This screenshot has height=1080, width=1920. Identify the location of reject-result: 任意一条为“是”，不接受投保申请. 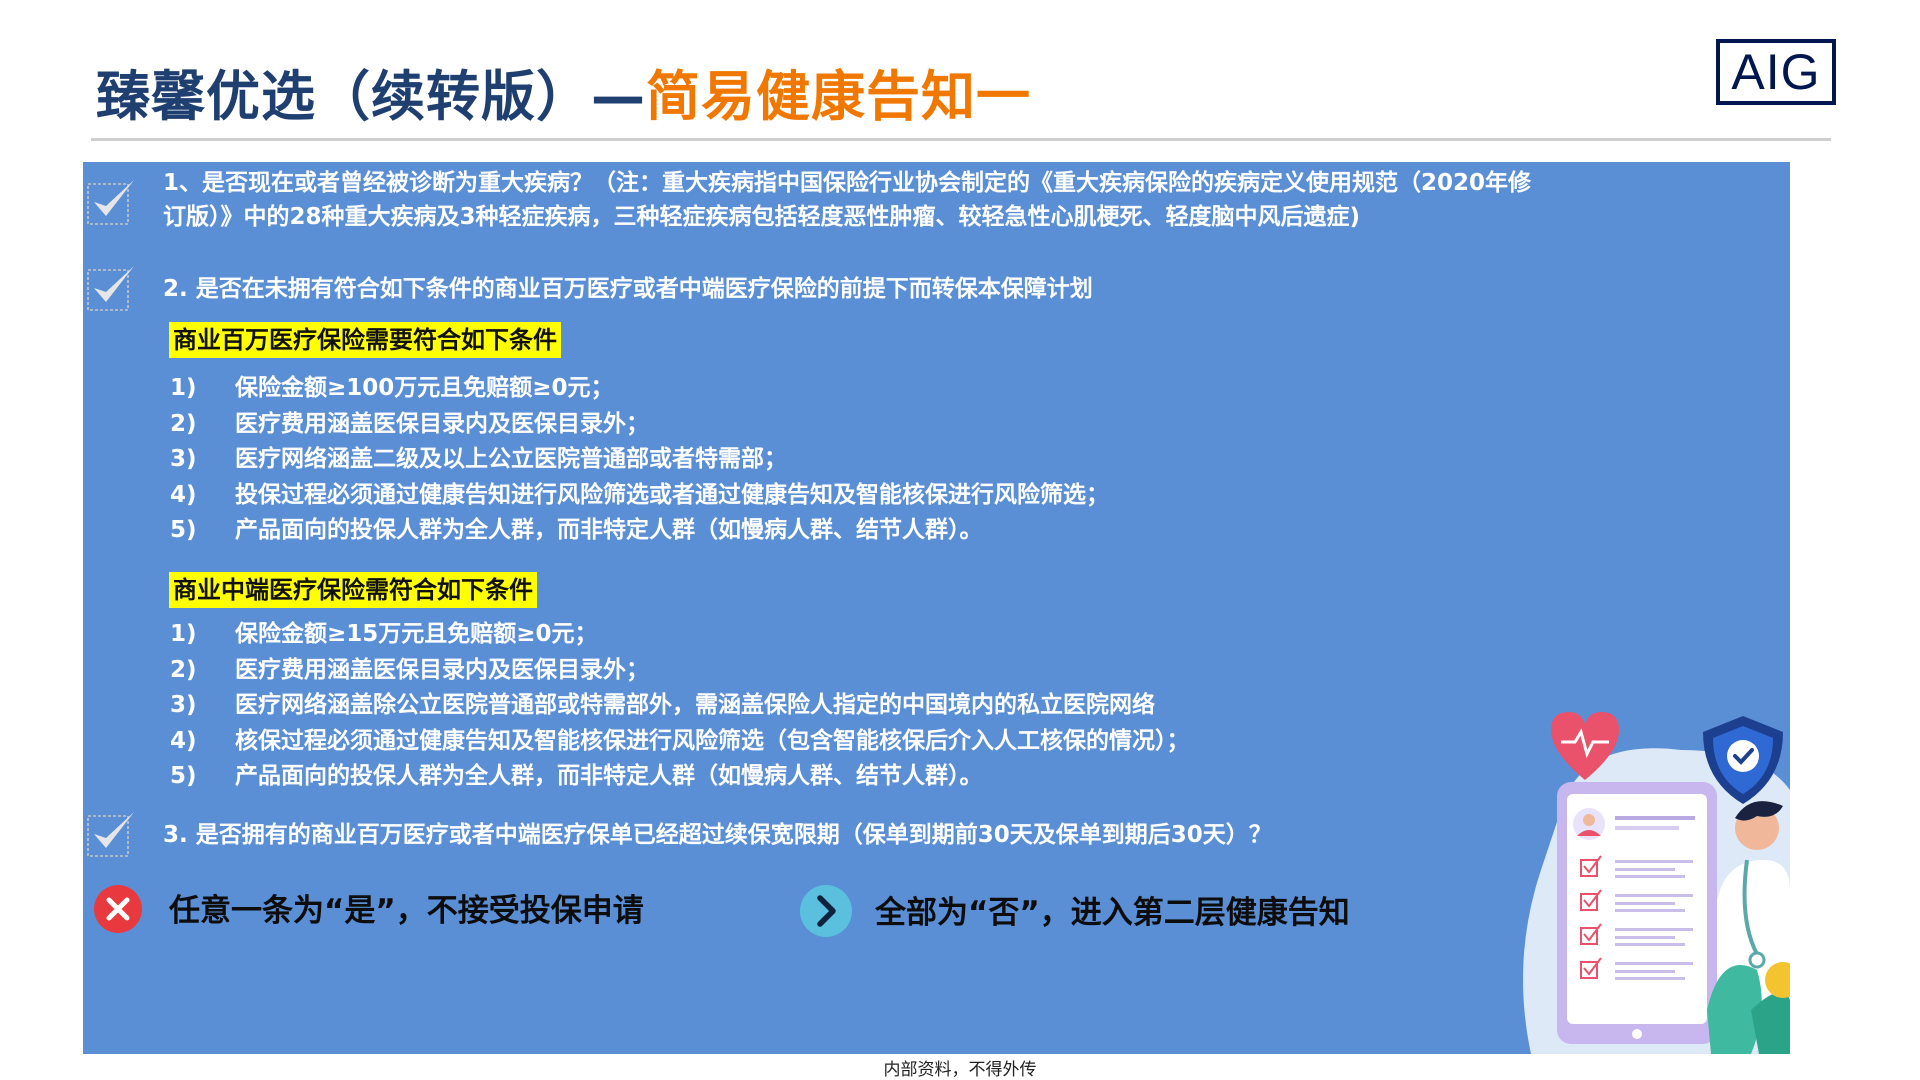
(406, 911).